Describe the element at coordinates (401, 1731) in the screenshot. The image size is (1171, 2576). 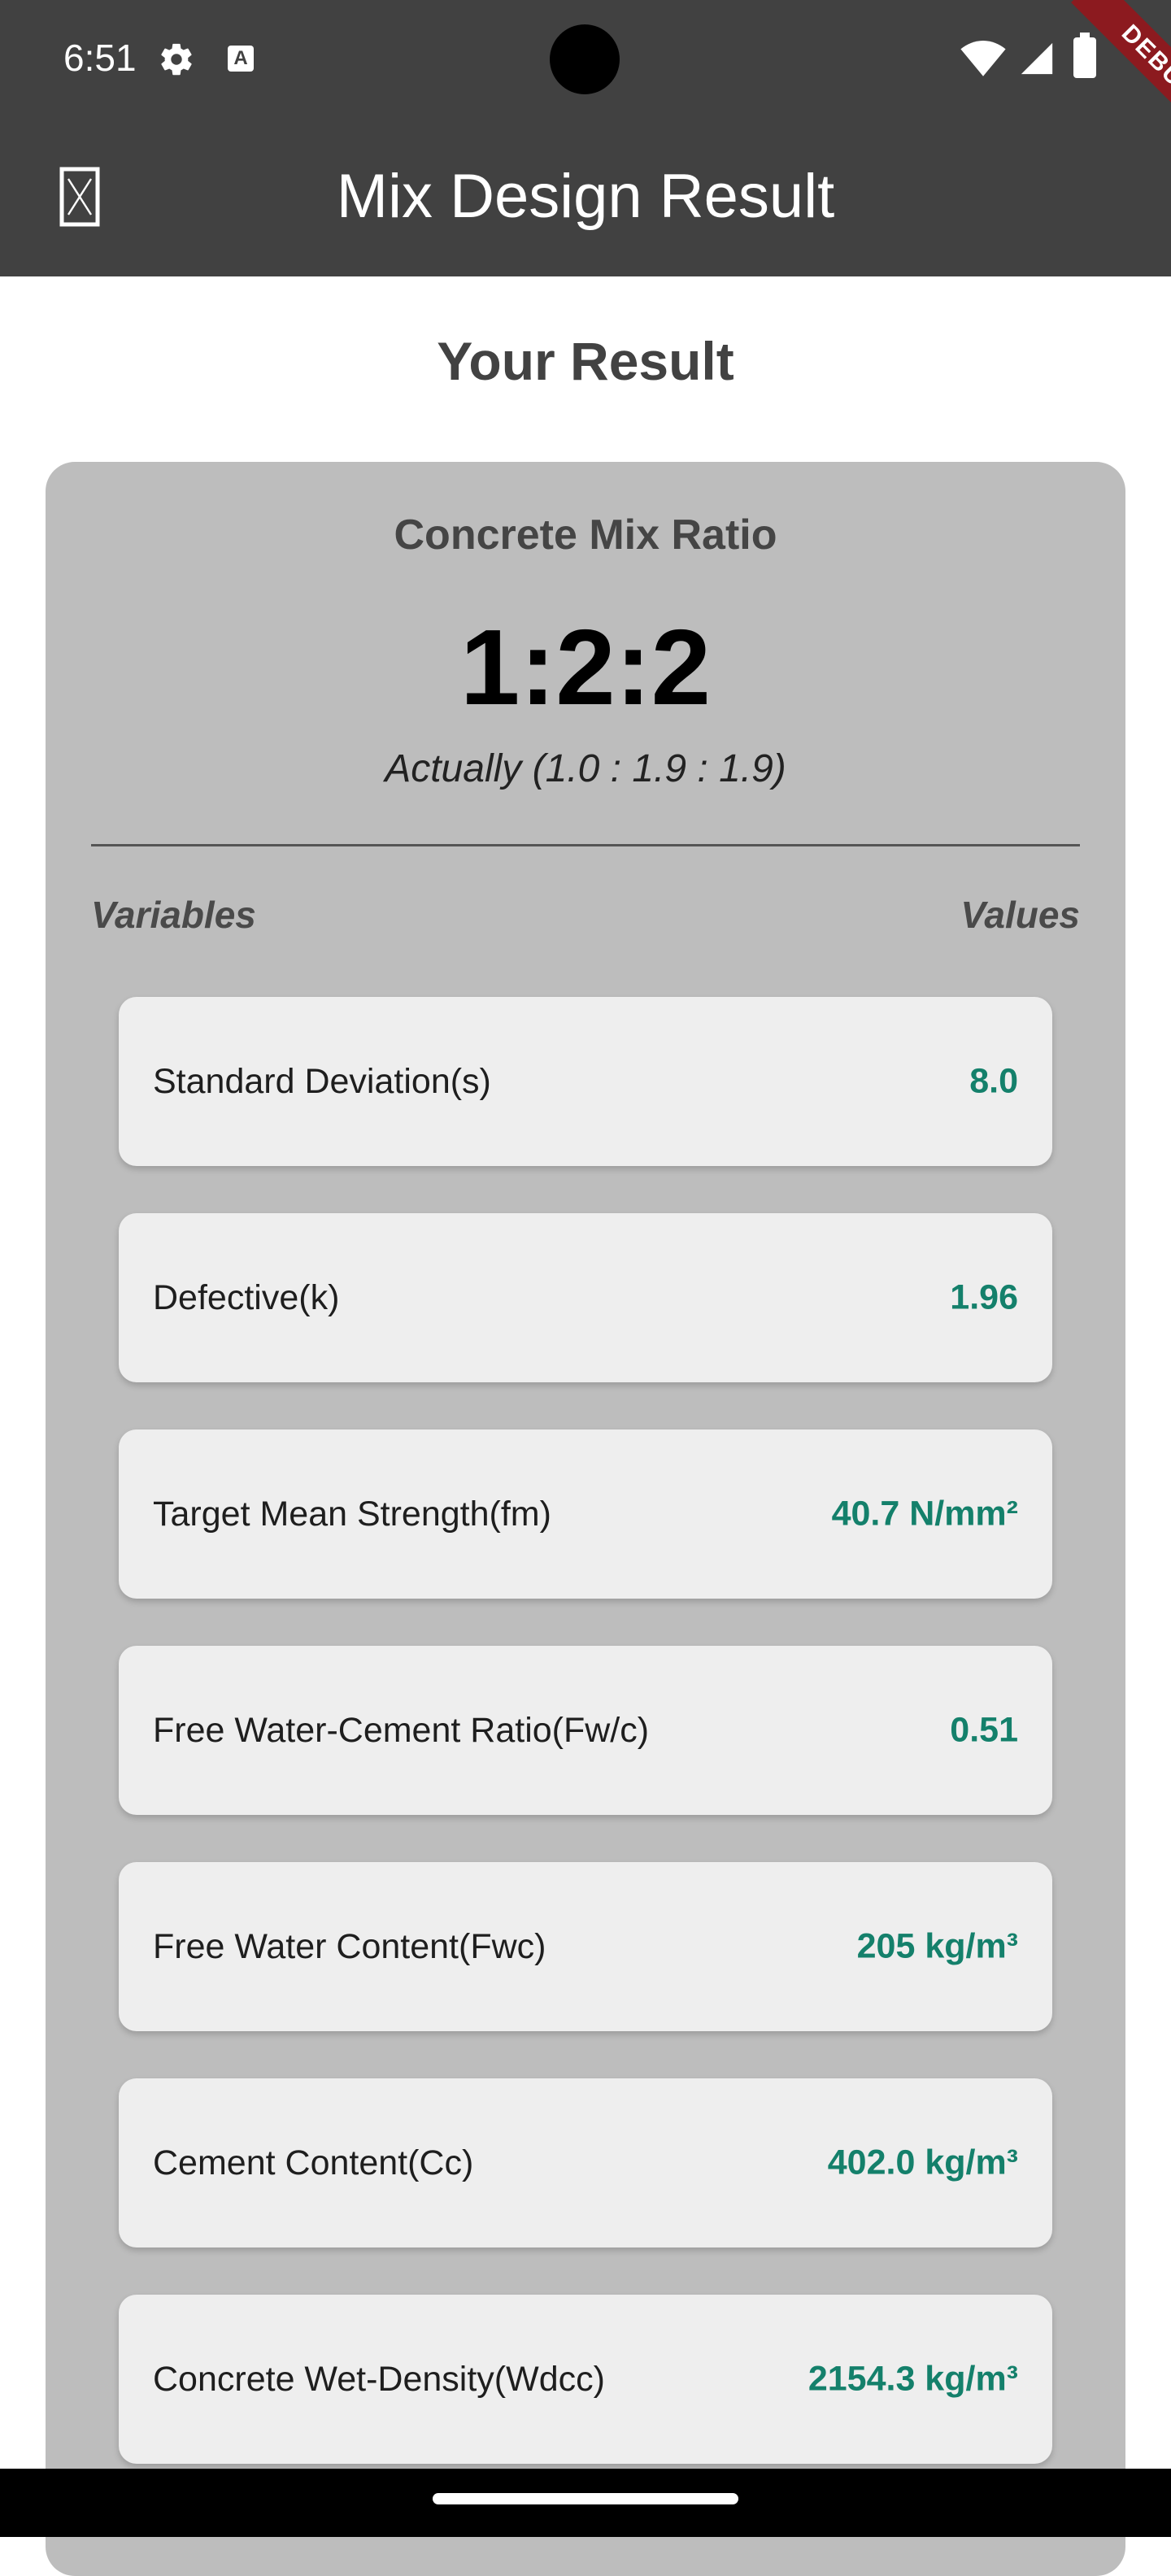
I see `row-label: Free Water-Cement Ratio(Fw/c)` at that location.